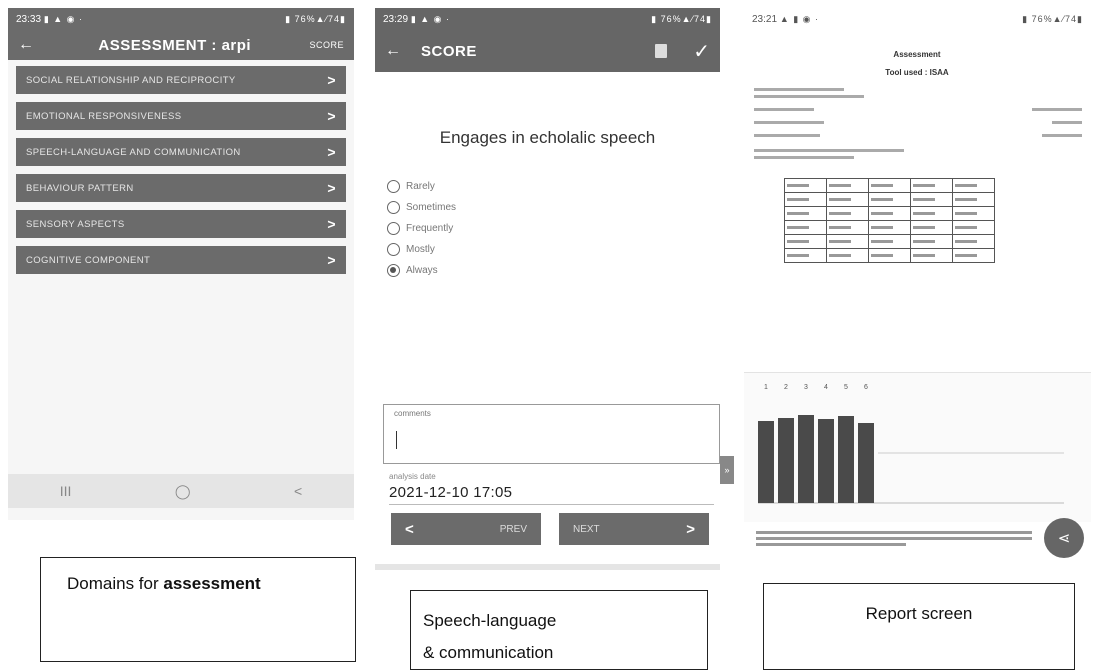  Describe the element at coordinates (422, 270) in the screenshot. I see `option-label: Always` at that location.